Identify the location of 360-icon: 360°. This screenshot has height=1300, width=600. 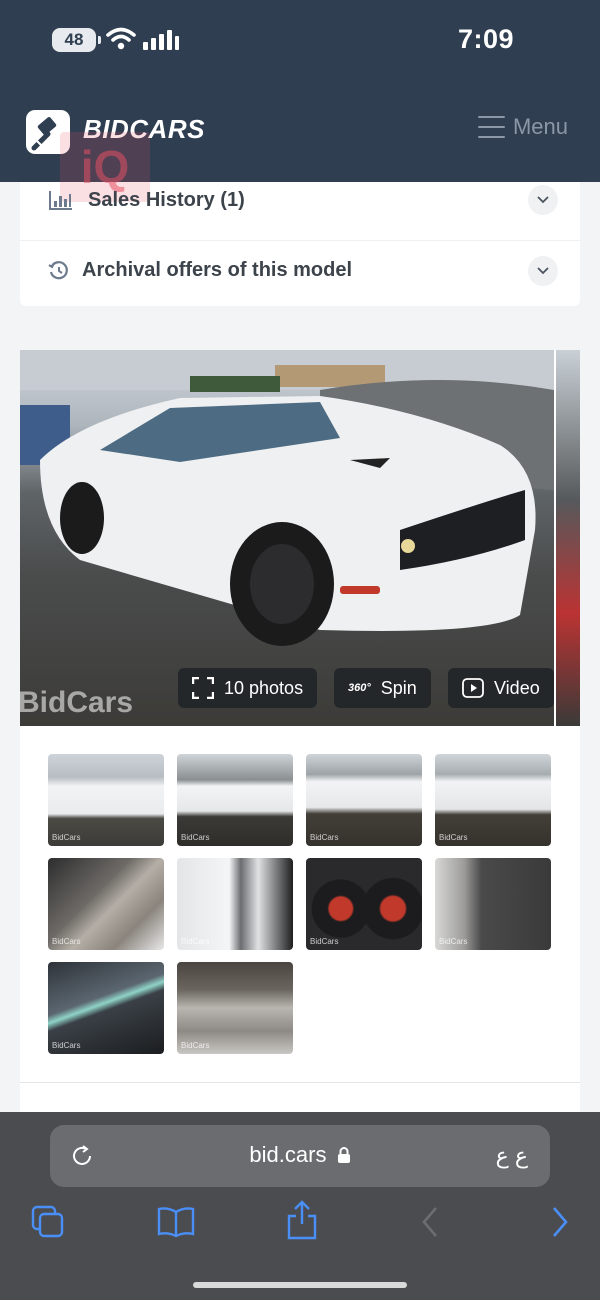
(359, 688).